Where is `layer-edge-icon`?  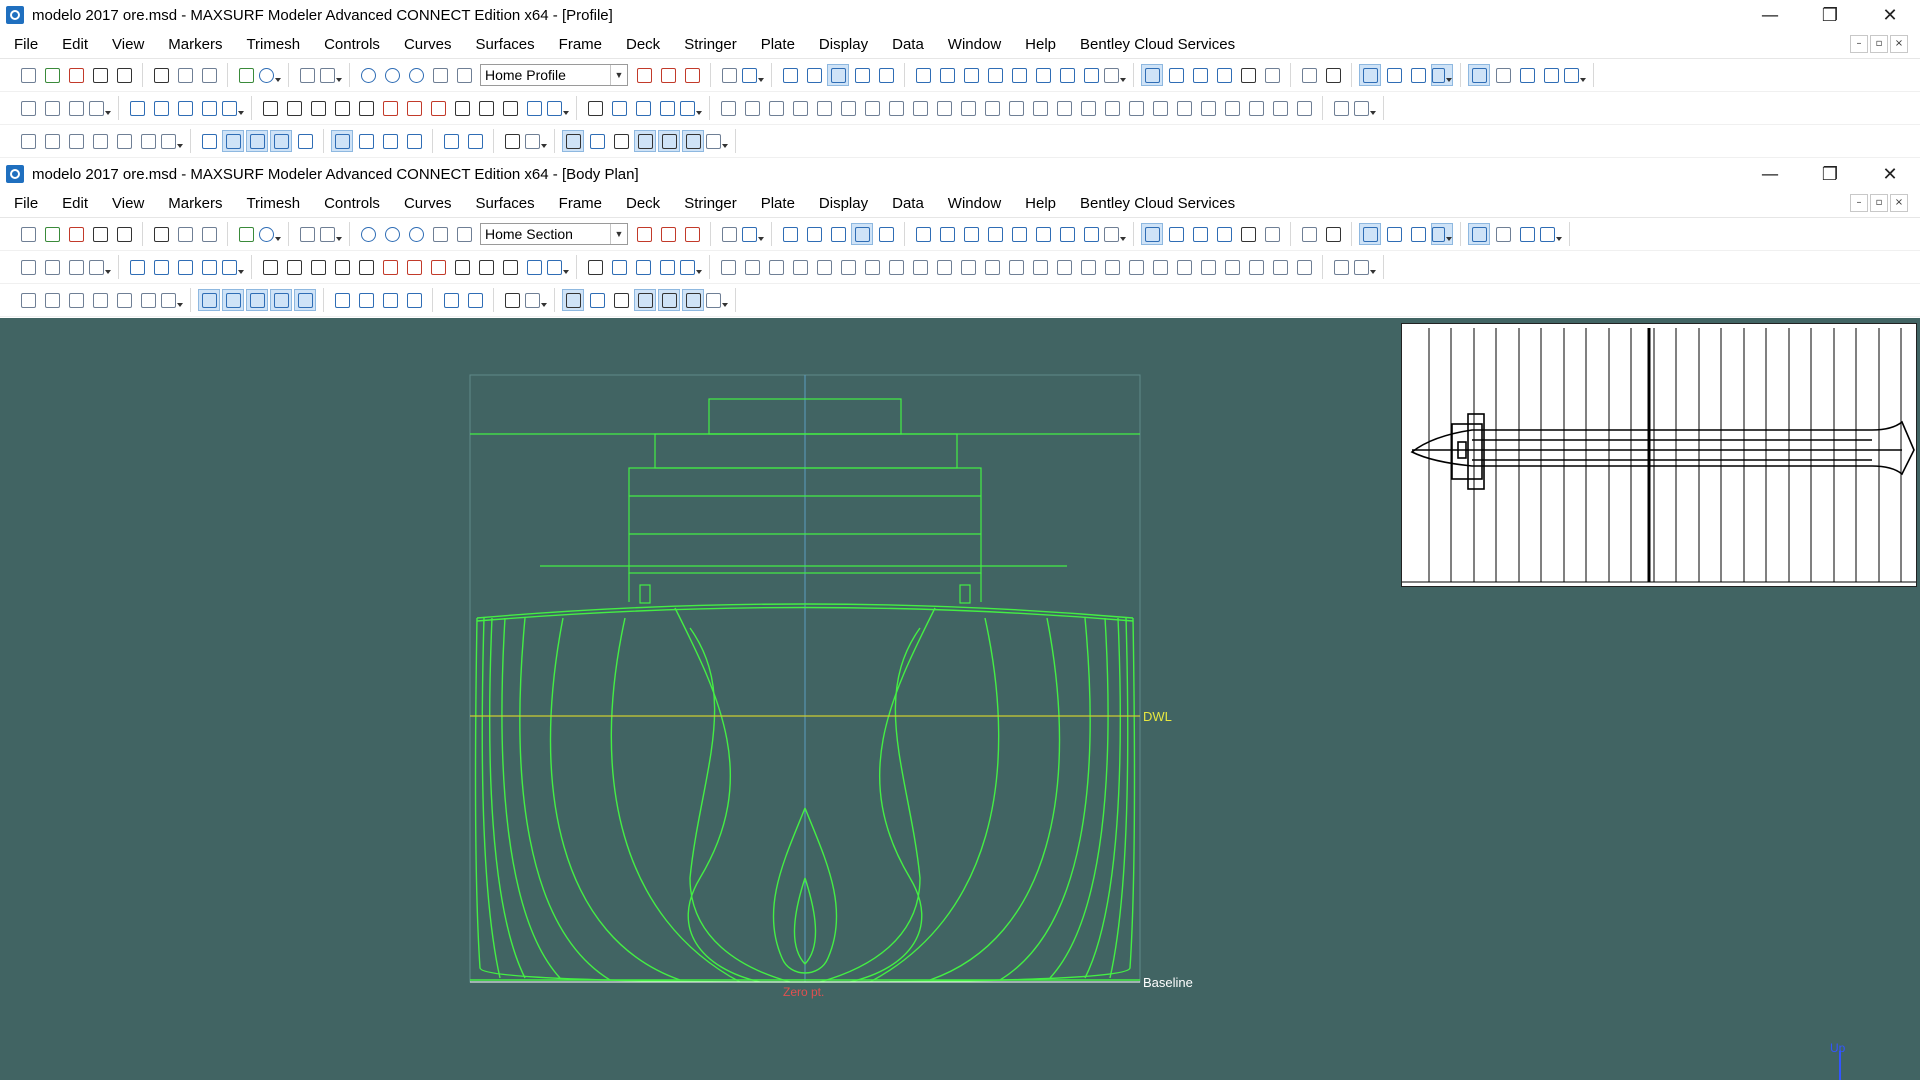 layer-edge-icon is located at coordinates (597, 300).